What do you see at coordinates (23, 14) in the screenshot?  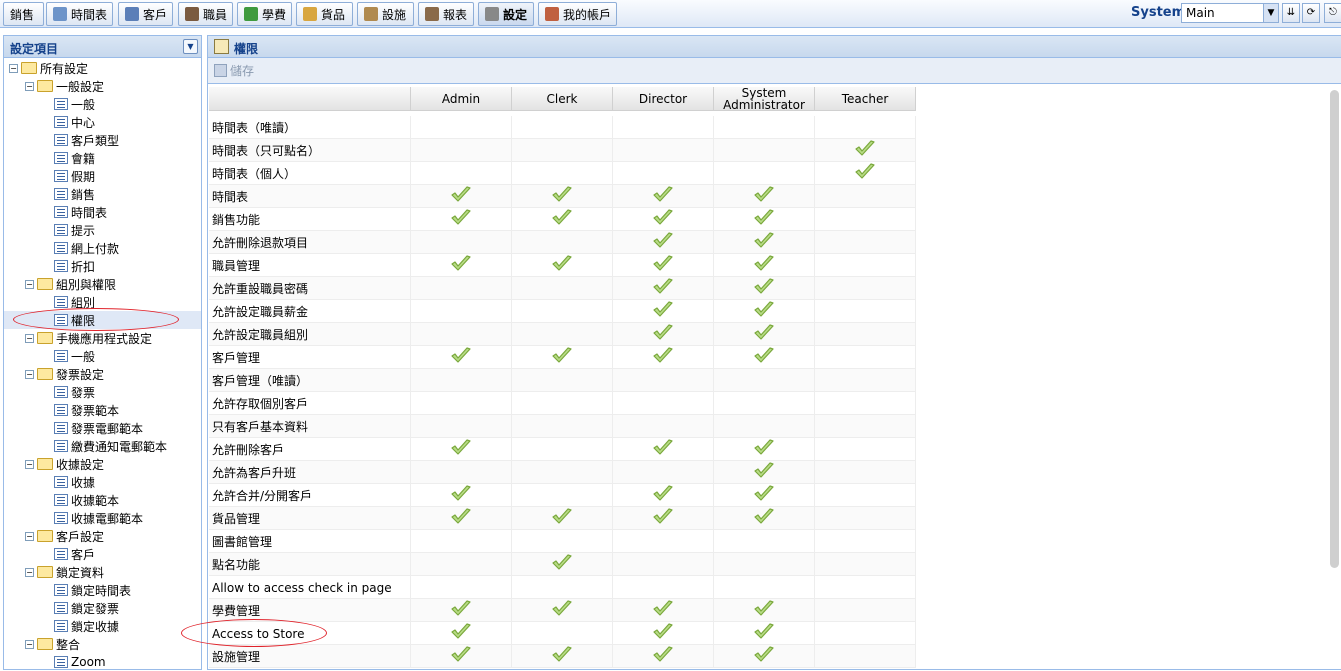 I see `tab-sales: 銷售` at bounding box center [23, 14].